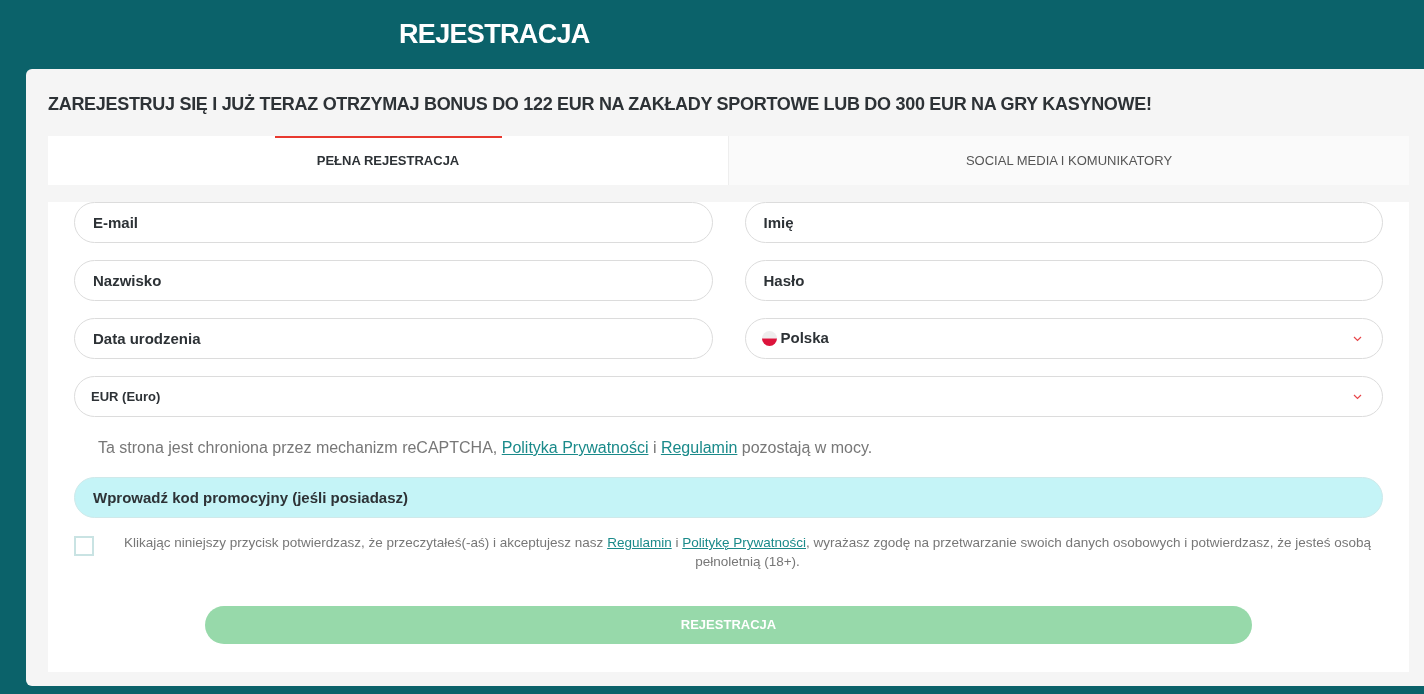 This screenshot has height=694, width=1424. Describe the element at coordinates (84, 546) in the screenshot. I see `consent-checkbox` at that location.